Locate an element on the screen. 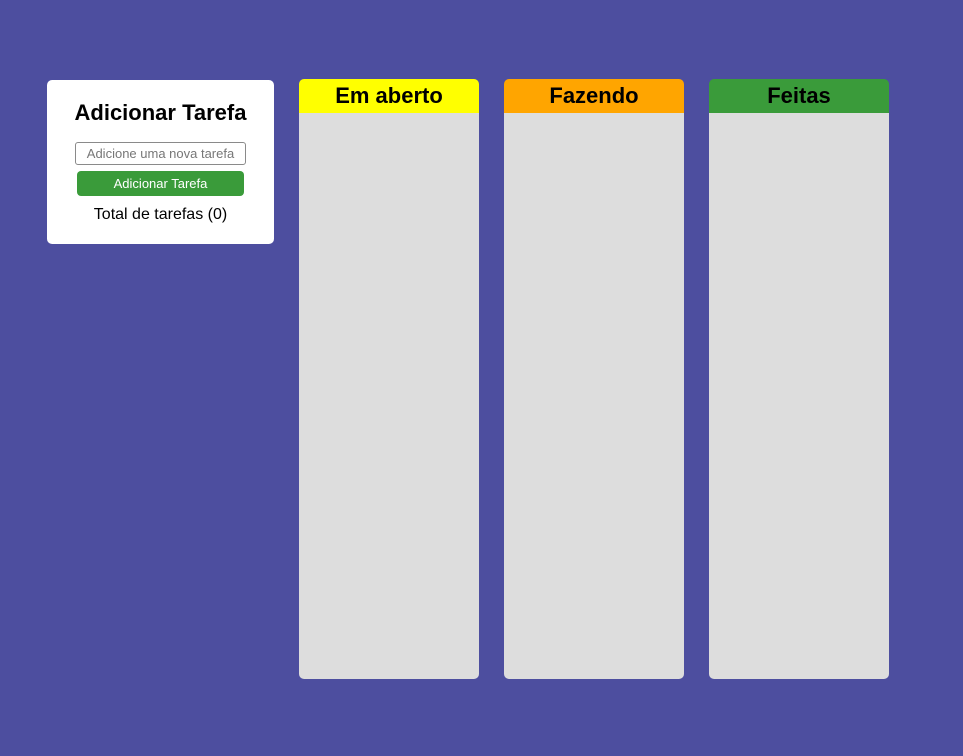  column-fazendo: Fazendo is located at coordinates (594, 379).